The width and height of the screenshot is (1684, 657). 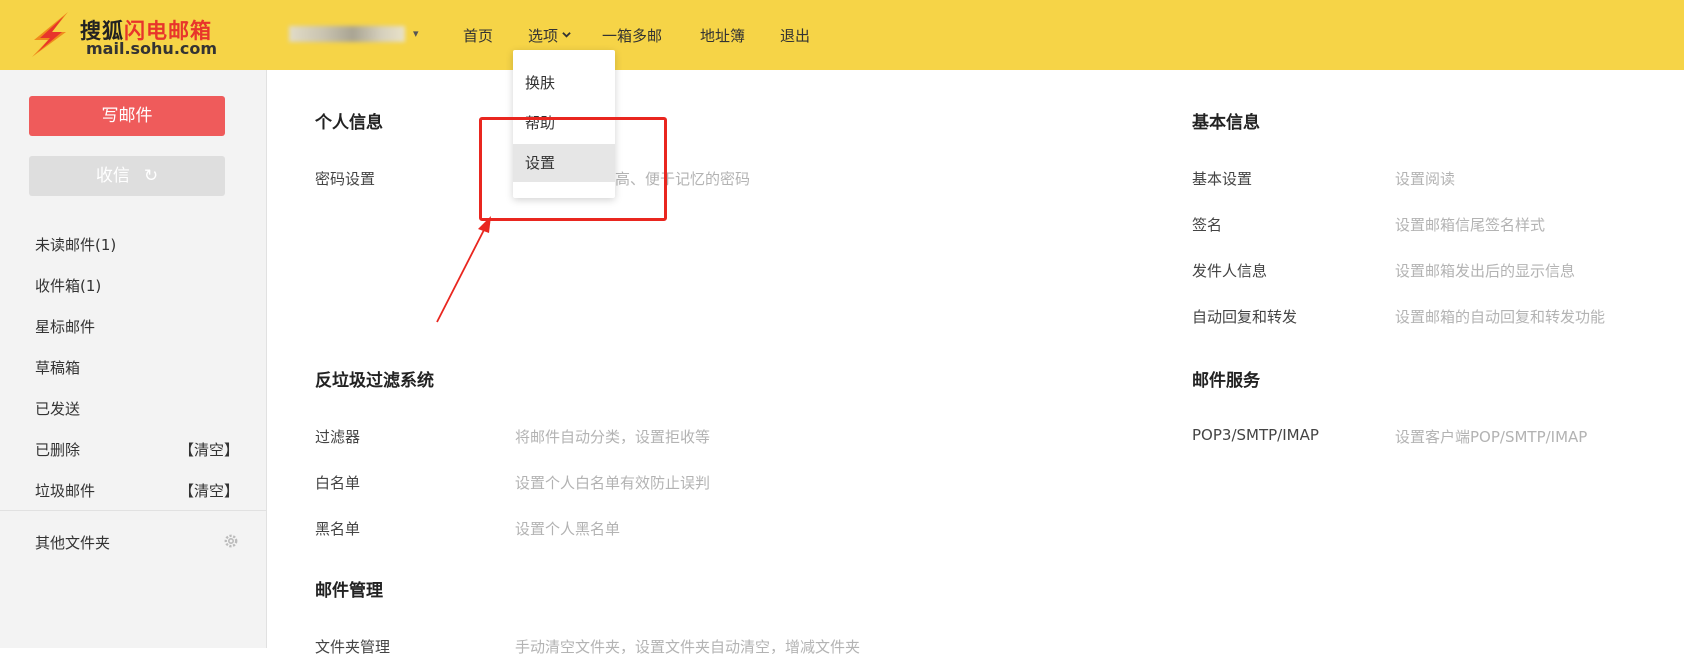 What do you see at coordinates (337, 528) in the screenshot?
I see `setting-label-blacklist: 黑名单` at bounding box center [337, 528].